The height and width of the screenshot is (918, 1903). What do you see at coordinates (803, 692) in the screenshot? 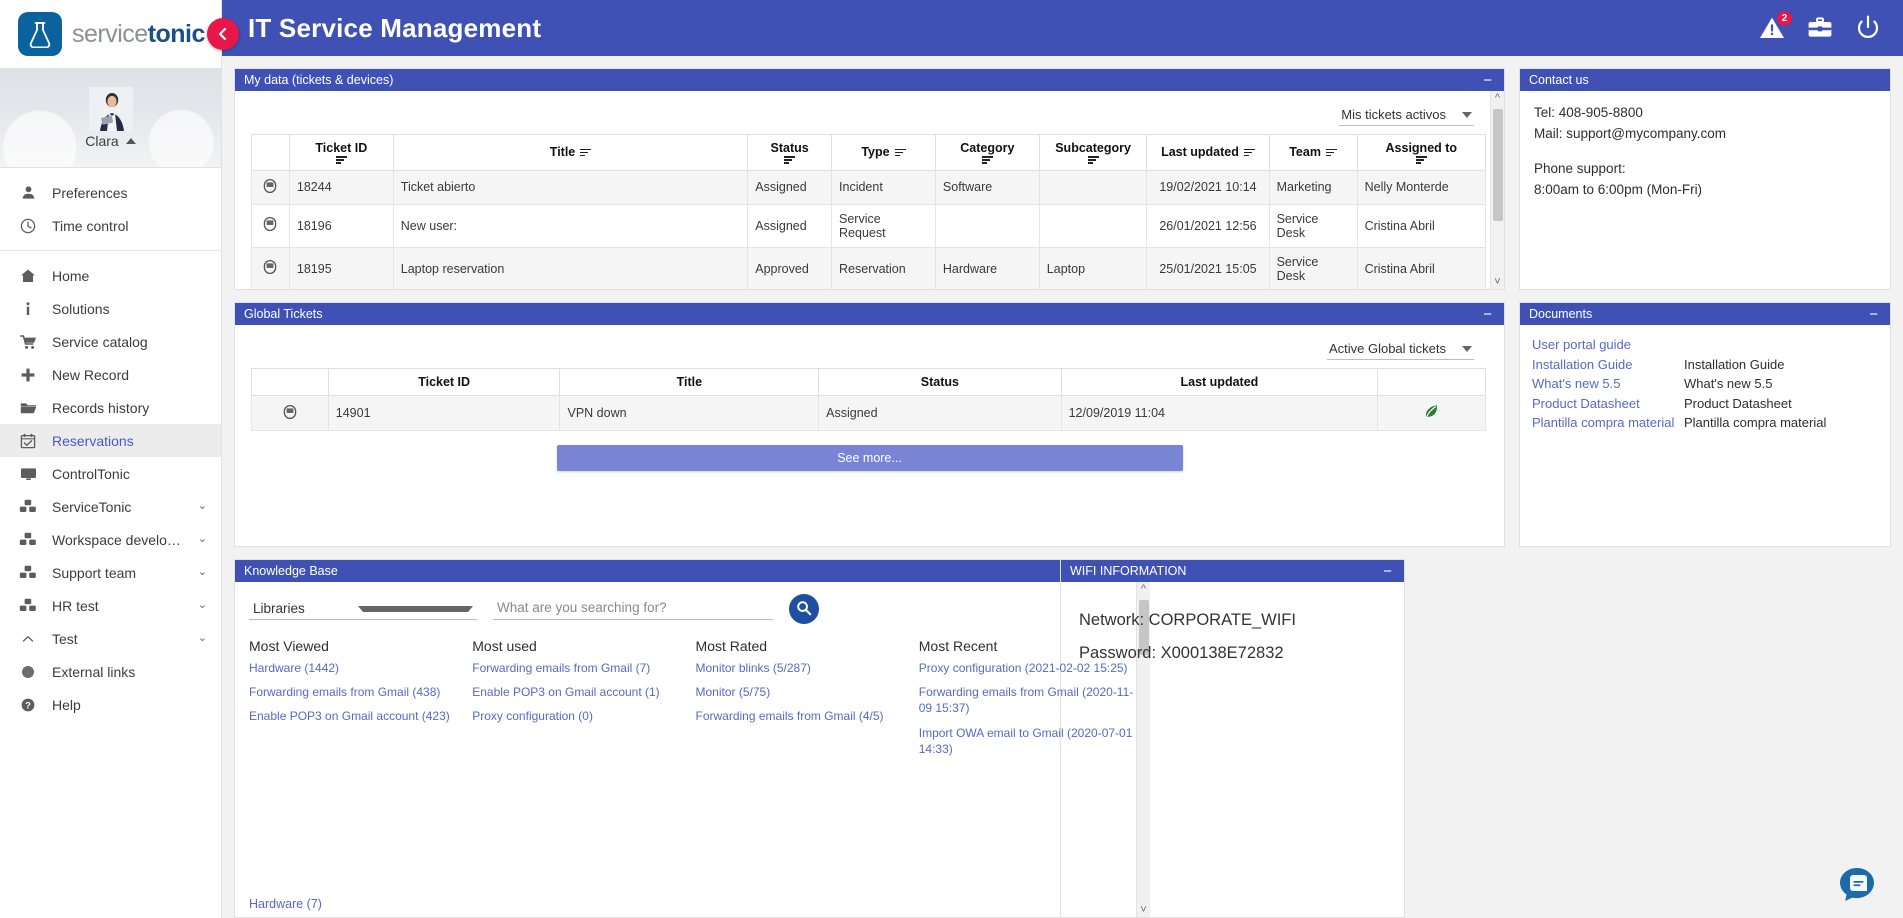
I see `kb-article-link: Monitor (5/75)` at bounding box center [803, 692].